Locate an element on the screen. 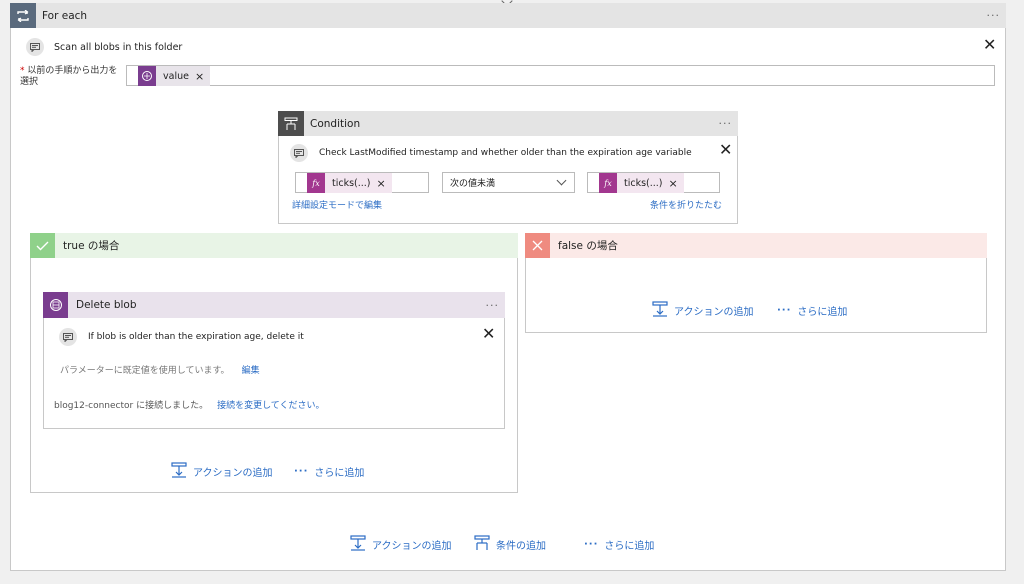 Image resolution: width=1024 pixels, height=584 pixels. left-ticks-label: ticks(...) is located at coordinates (351, 183).